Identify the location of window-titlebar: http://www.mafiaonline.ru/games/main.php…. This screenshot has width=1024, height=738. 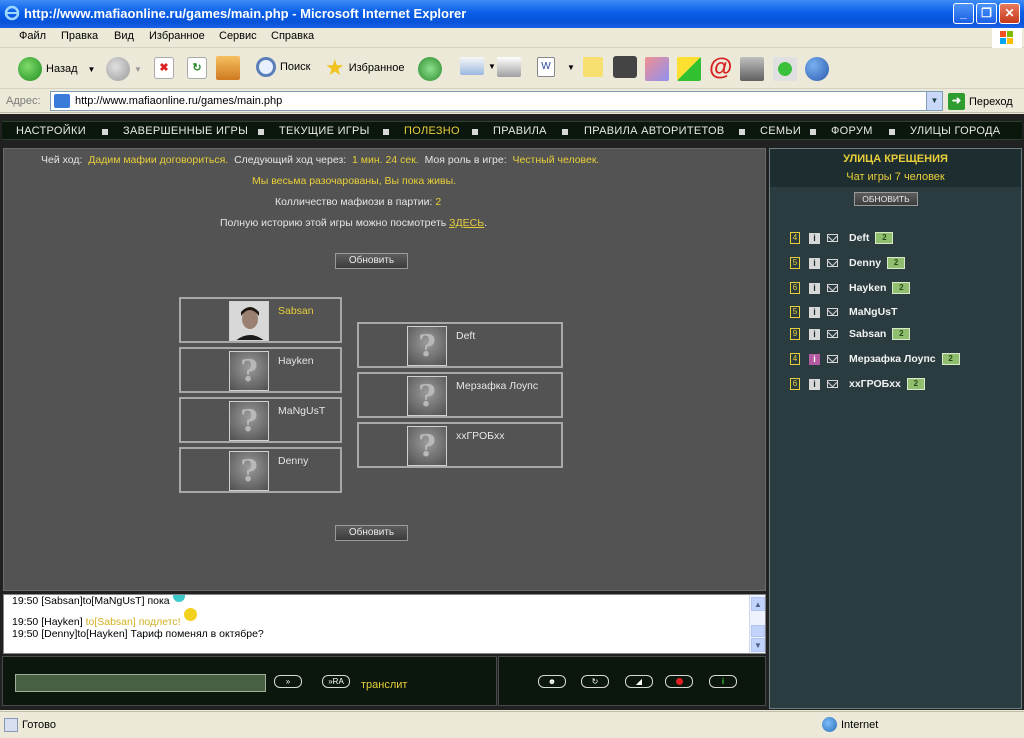
(512, 14).